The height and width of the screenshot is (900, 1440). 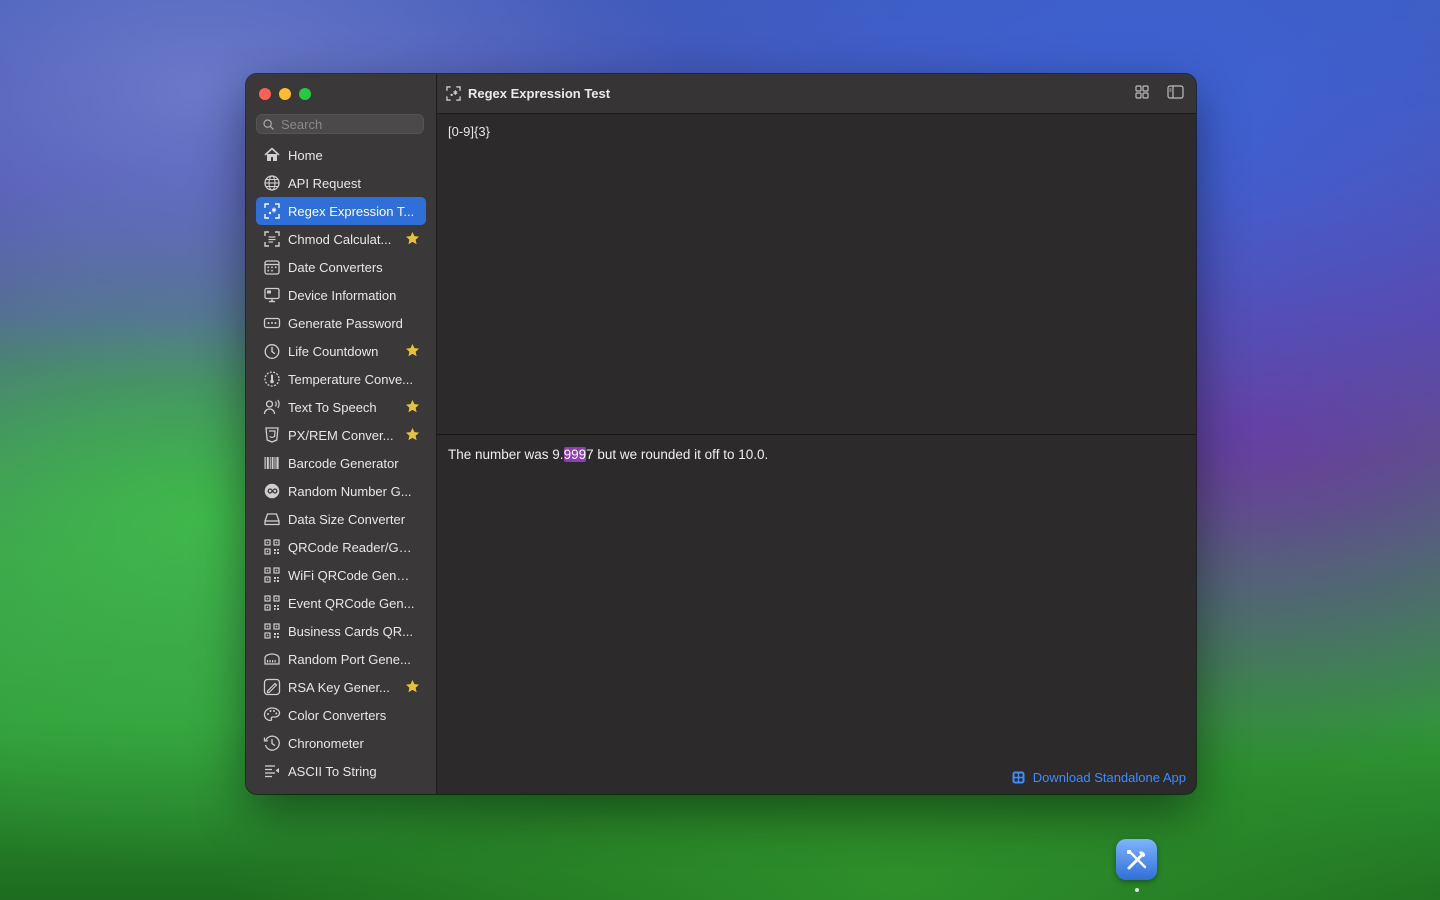 I want to click on dock-running-indicator, so click(x=1137, y=890).